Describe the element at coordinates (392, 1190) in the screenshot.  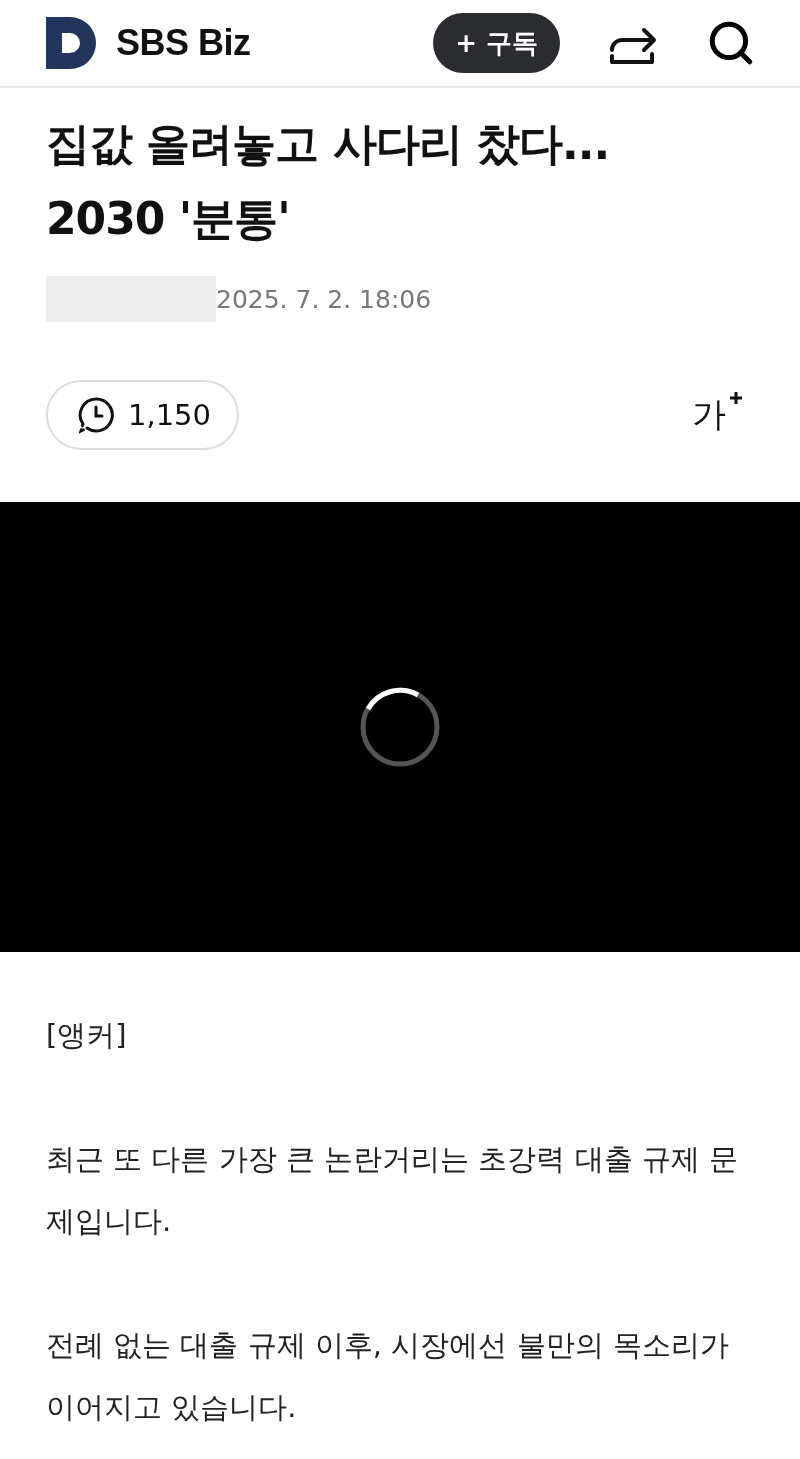
I see `article-paragraph: 최근 또 다른 가장 큰 논란거리는 초강력 대출 규제 문제입니다.` at that location.